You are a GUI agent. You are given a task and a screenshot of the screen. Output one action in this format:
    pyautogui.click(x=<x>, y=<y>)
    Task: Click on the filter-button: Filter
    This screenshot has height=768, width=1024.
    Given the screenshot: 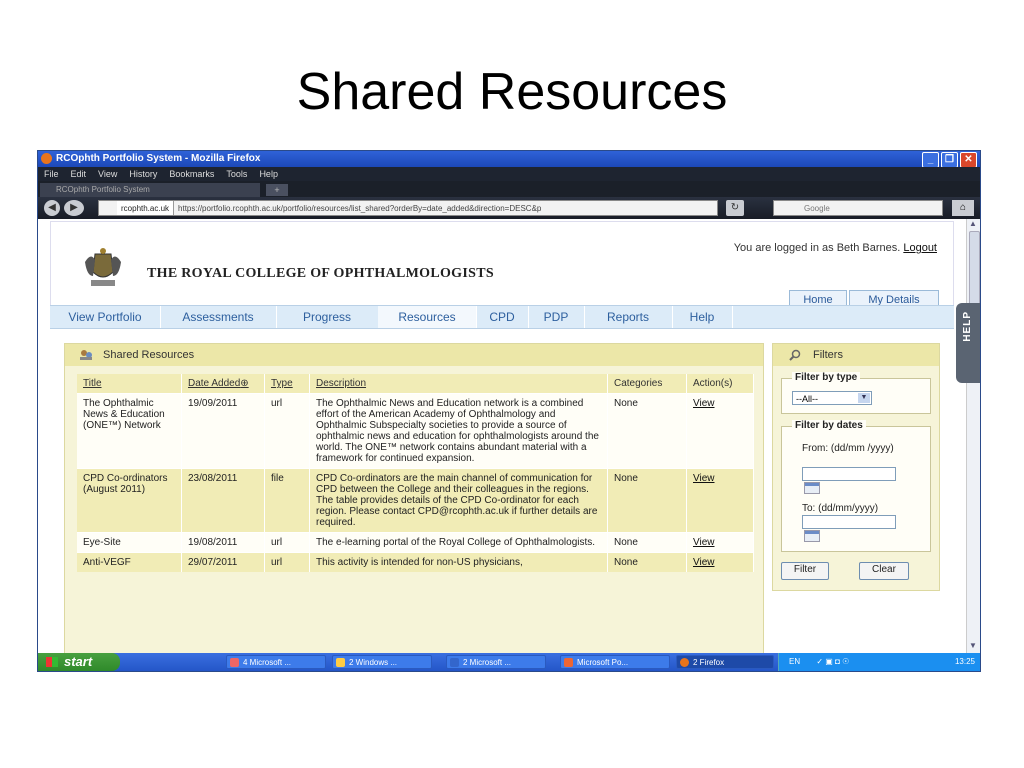 What is the action you would take?
    pyautogui.click(x=805, y=571)
    